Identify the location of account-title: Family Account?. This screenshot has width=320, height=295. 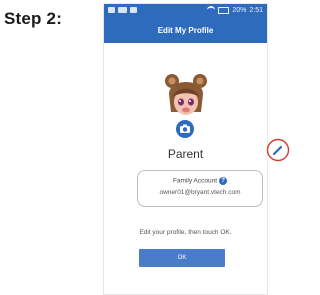
(200, 181).